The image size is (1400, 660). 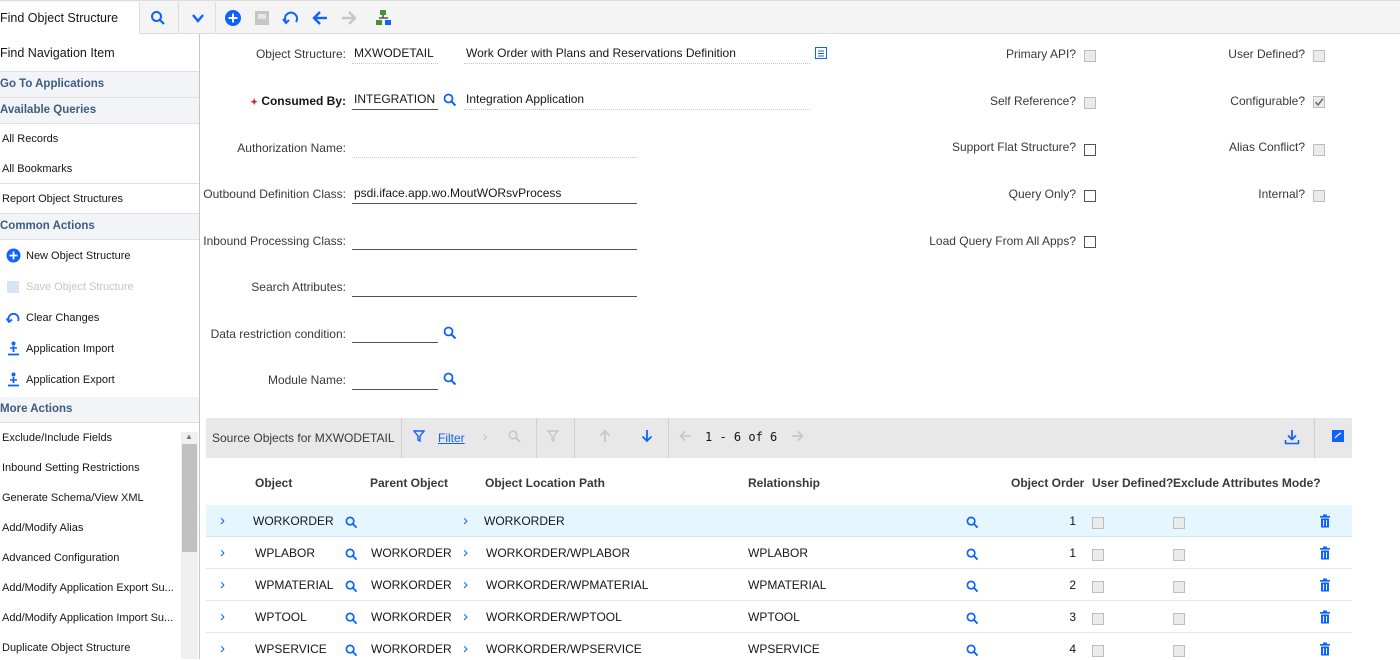 What do you see at coordinates (395, 100) in the screenshot?
I see `consumed-by-input: INTEGRATION` at bounding box center [395, 100].